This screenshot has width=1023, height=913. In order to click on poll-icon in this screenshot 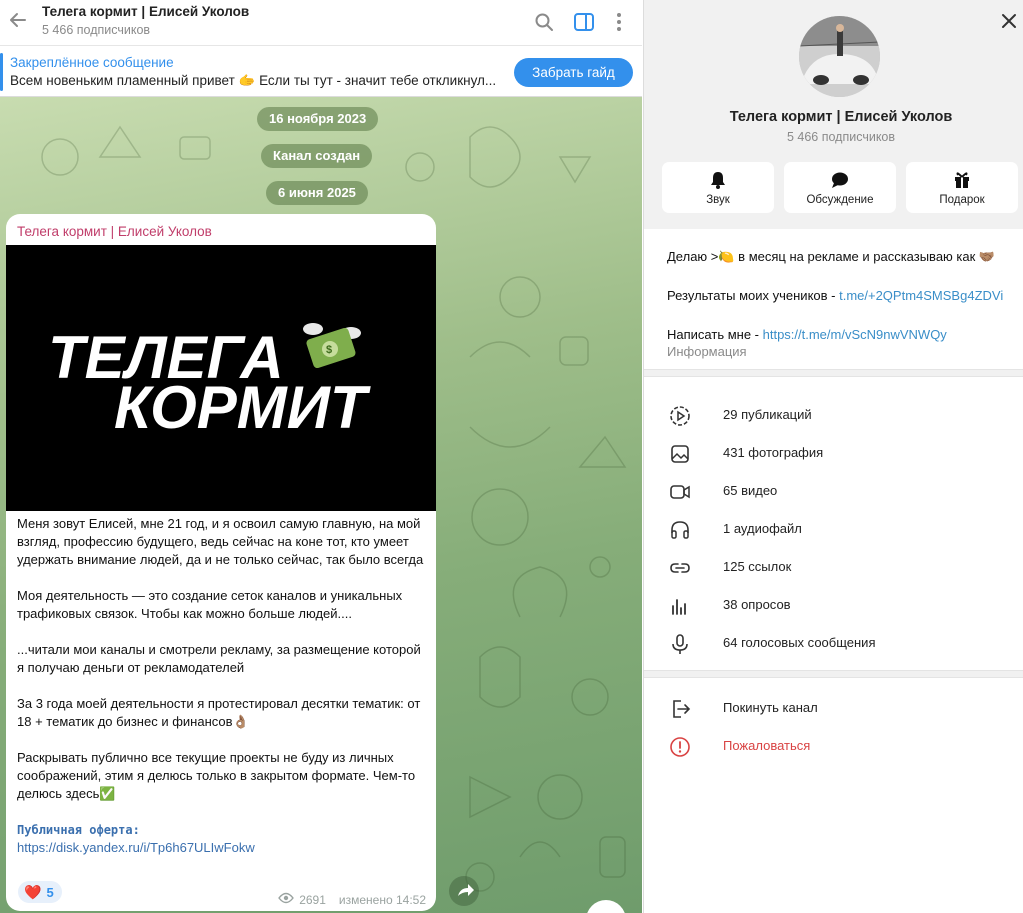, I will do `click(679, 607)`.